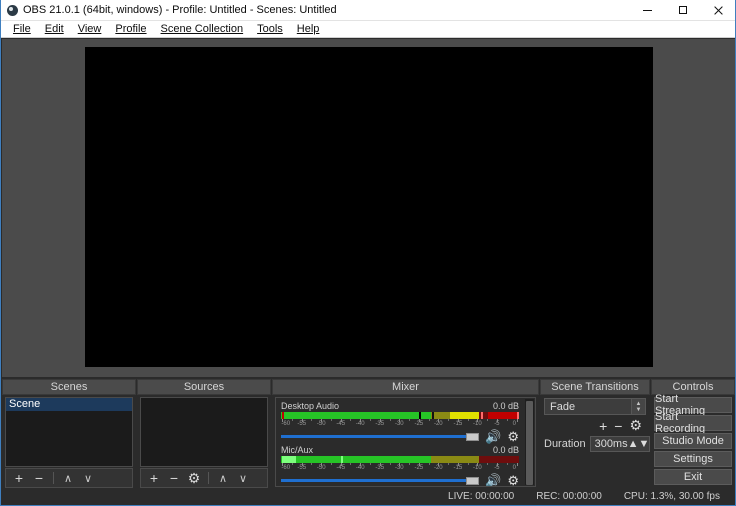  Describe the element at coordinates (39, 478) in the screenshot. I see `remove-scene-button: −` at that location.